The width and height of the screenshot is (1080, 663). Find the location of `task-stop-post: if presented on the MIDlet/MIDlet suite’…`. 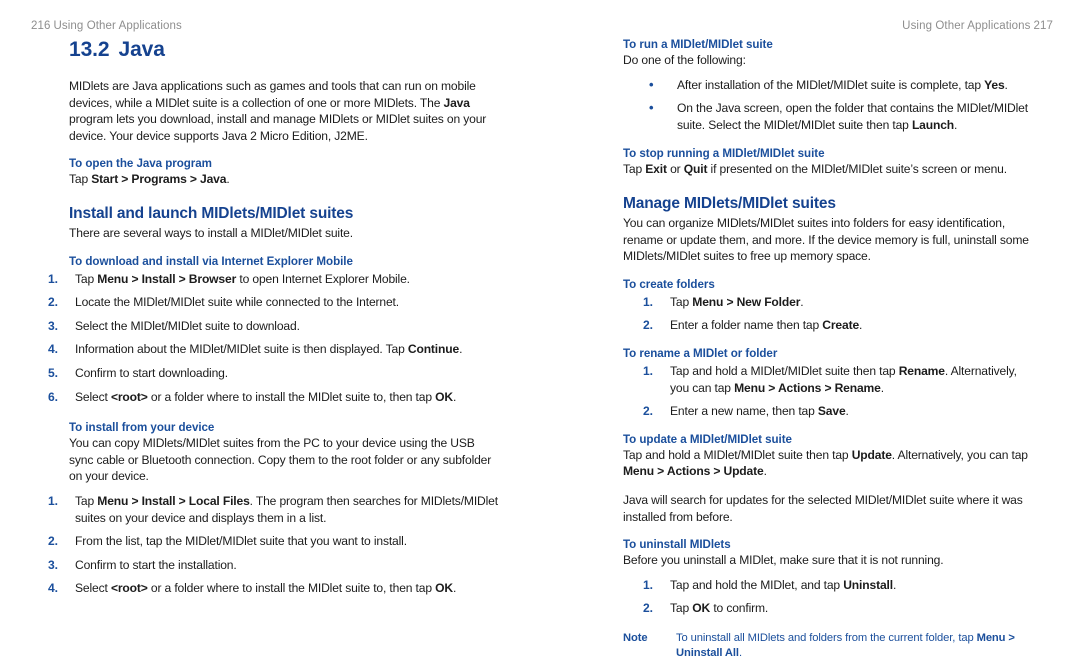

task-stop-post: if presented on the MIDlet/MIDlet suite’… is located at coordinates (857, 169).